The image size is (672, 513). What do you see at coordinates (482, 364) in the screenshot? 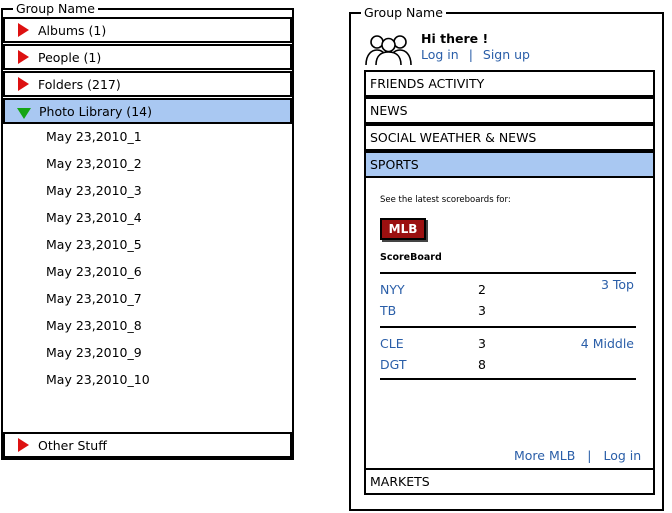
I see `team-score: 8` at bounding box center [482, 364].